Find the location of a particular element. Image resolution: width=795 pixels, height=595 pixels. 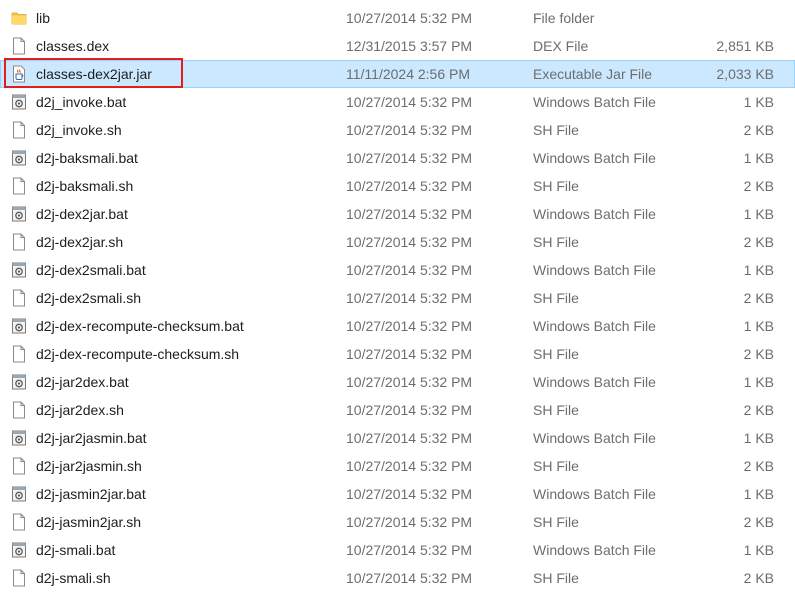

file-name: d2j-baksmali.bat is located at coordinates (87, 158).